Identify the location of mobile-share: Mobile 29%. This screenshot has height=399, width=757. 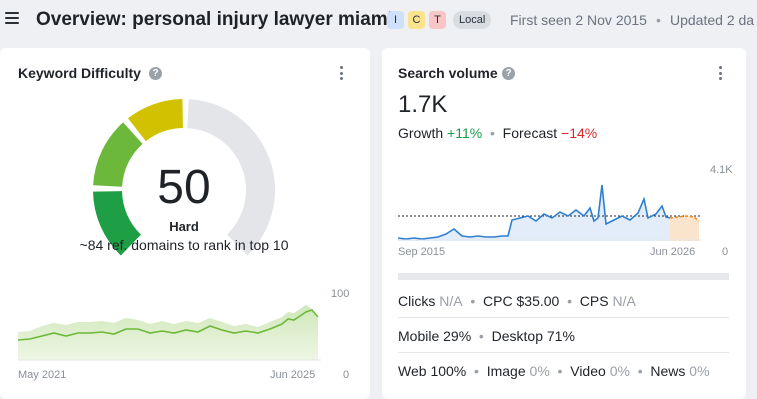
(435, 336).